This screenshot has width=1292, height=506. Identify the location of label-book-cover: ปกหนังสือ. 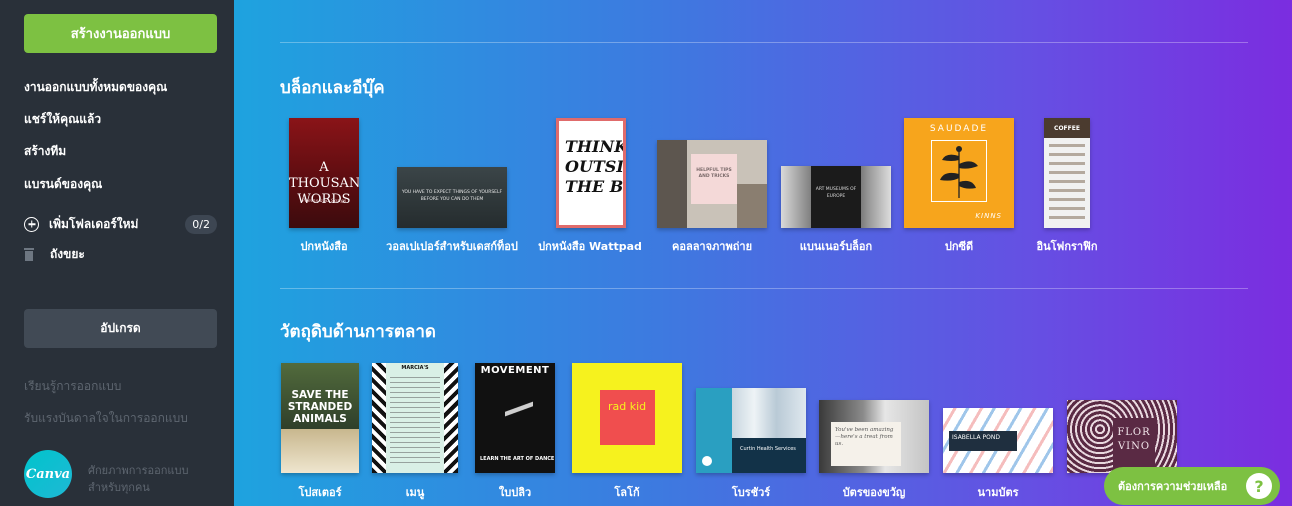
(323, 246).